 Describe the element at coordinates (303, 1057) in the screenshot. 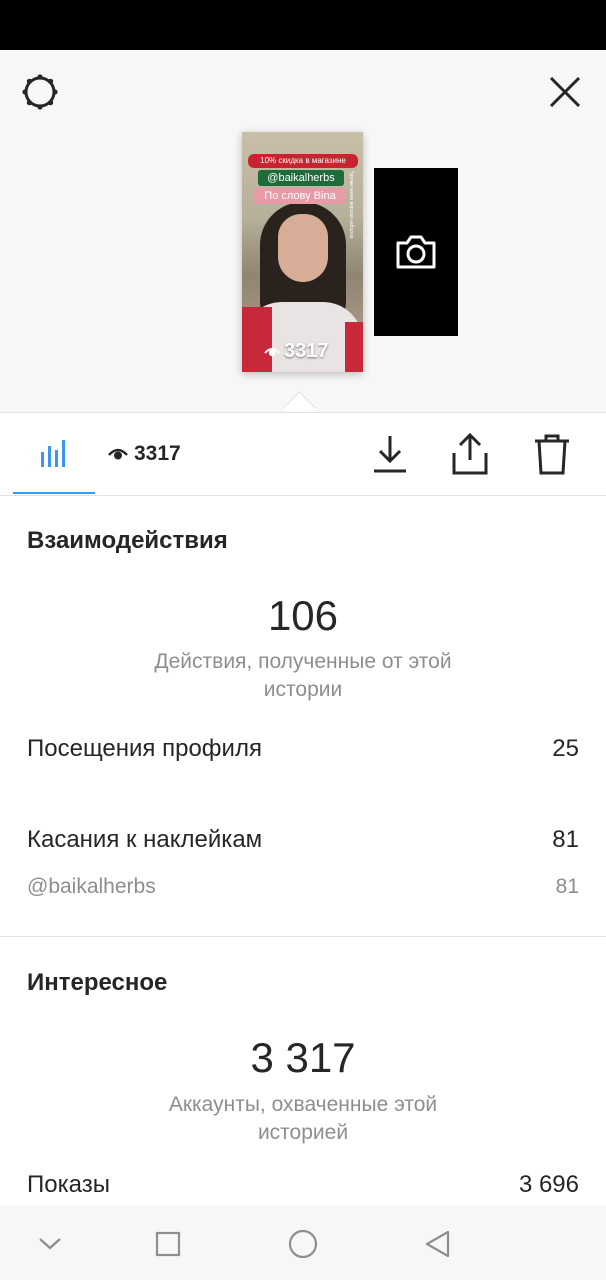

I see `discovery-total: 3 317` at that location.